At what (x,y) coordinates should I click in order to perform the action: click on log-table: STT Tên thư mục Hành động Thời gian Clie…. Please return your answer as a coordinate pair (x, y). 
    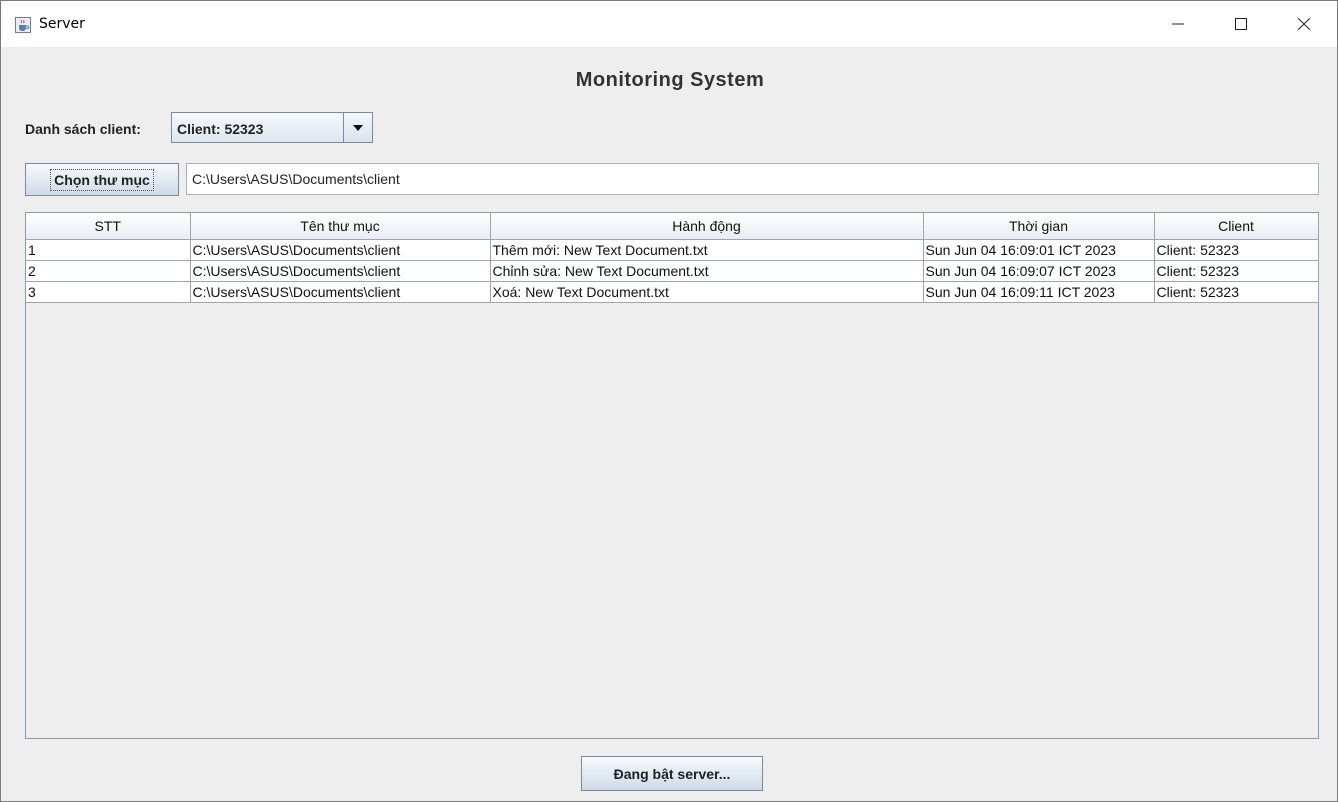
    Looking at the image, I should click on (672, 258).